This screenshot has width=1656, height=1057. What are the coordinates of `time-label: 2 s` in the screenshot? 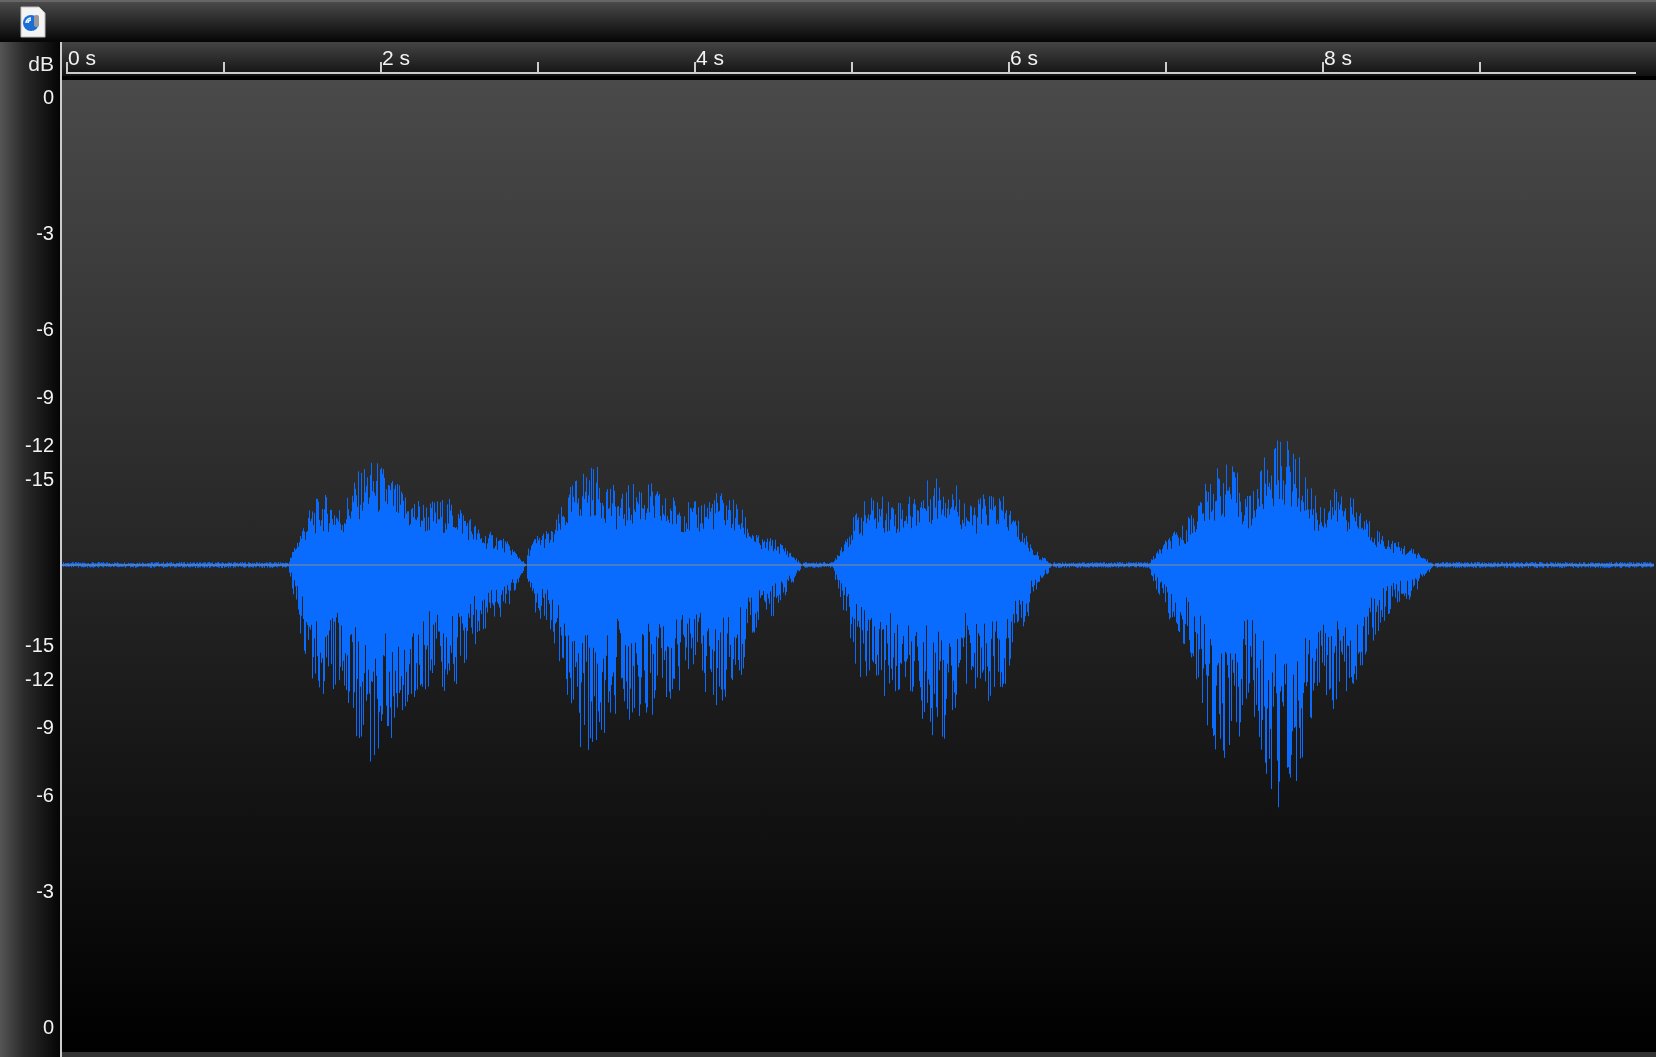 It's located at (396, 58).